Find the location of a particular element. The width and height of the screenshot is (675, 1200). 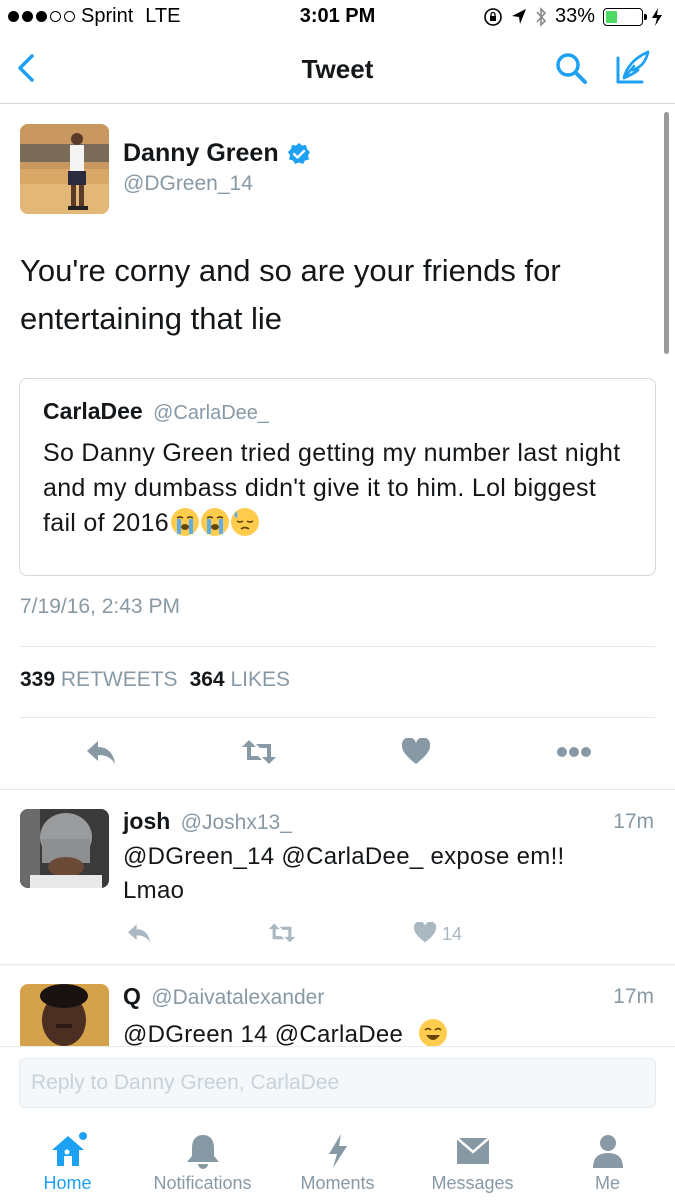

reply-like-count: 14 is located at coordinates (452, 934).